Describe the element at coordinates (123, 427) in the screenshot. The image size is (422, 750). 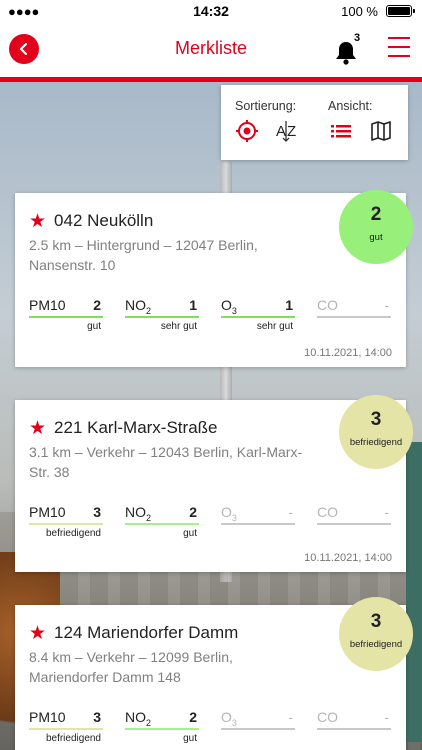
I see `station-name-row: ★ 221 Karl-Marx-Straße` at that location.